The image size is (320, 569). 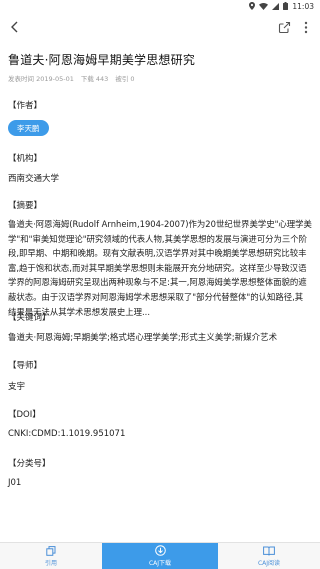 I want to click on abstract-line: 学界的阿恩海姆研究呈现出两种现象与不足:其一,阿恩海姆美学思想整体面貌的遮, so click(x=157, y=282).